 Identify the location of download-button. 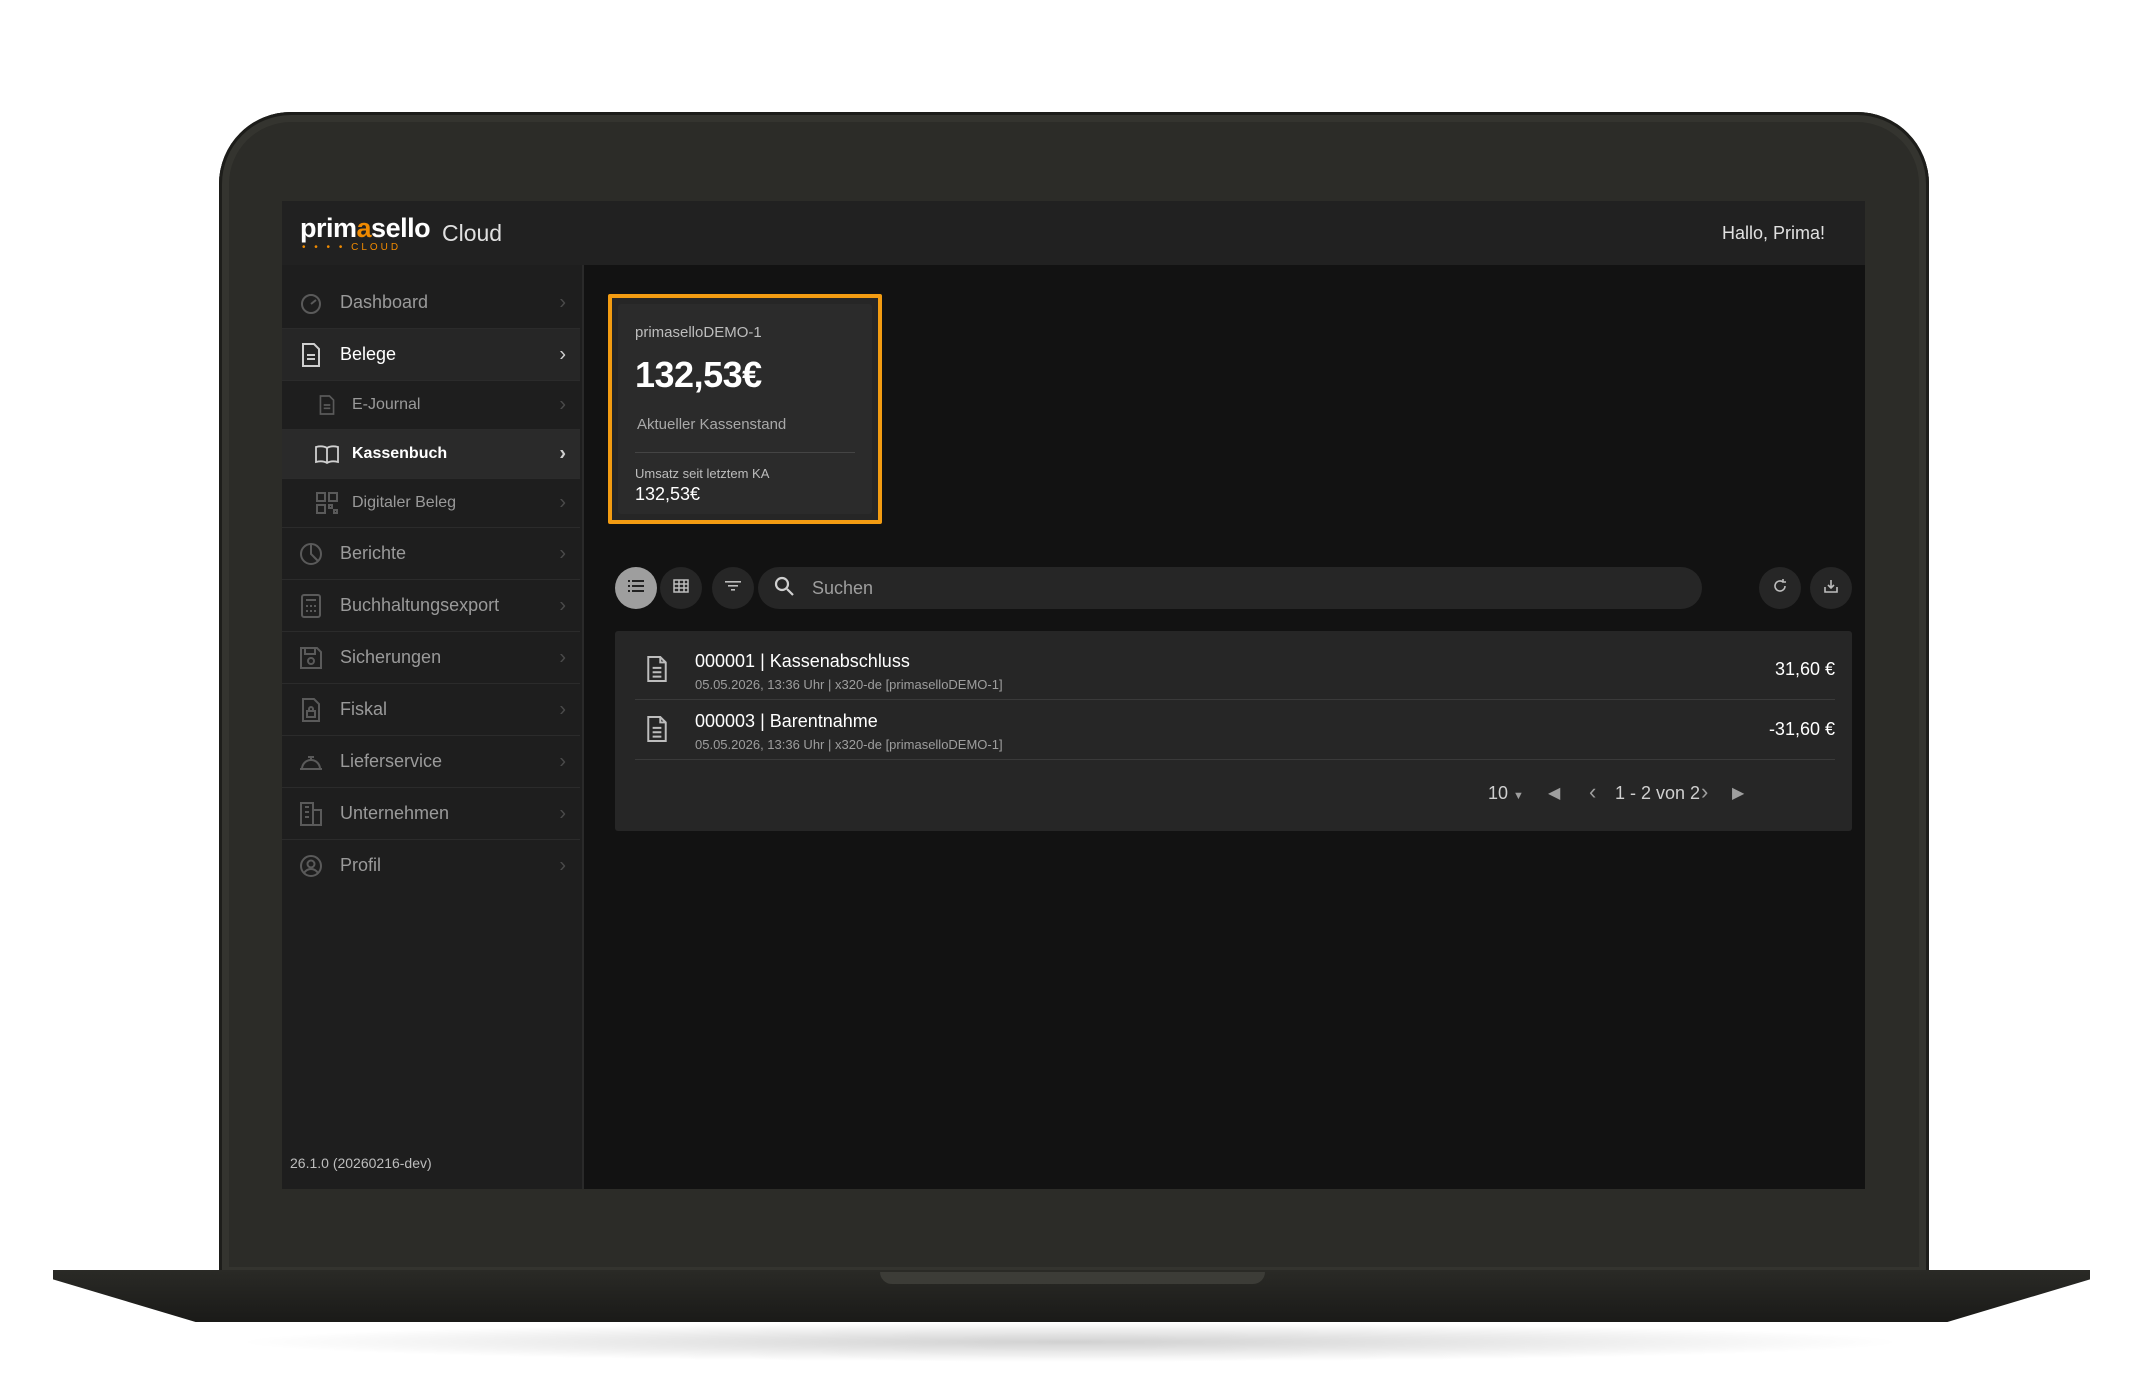
(1831, 588).